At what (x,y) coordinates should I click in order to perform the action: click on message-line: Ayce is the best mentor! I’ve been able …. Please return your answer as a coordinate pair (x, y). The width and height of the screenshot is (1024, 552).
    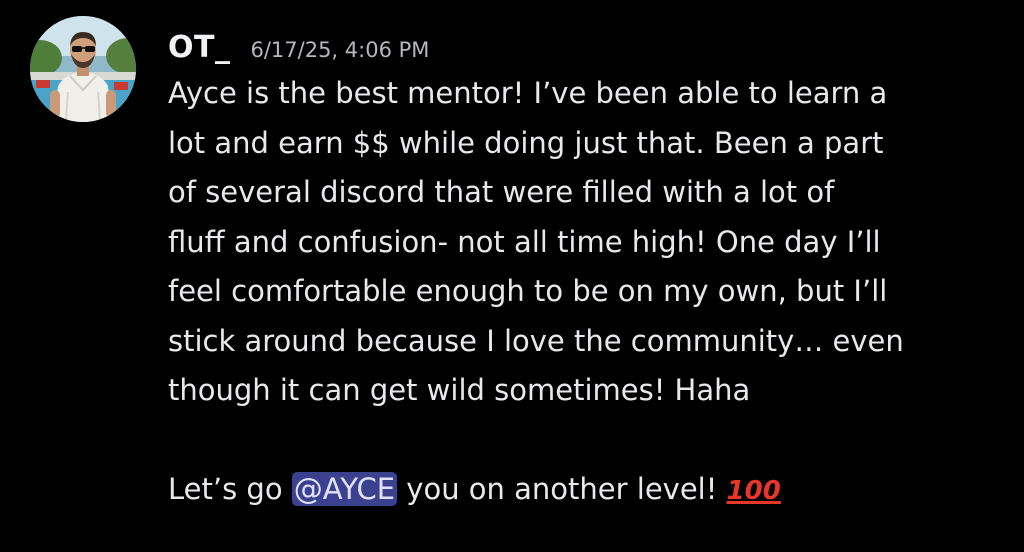
    Looking at the image, I should click on (528, 93).